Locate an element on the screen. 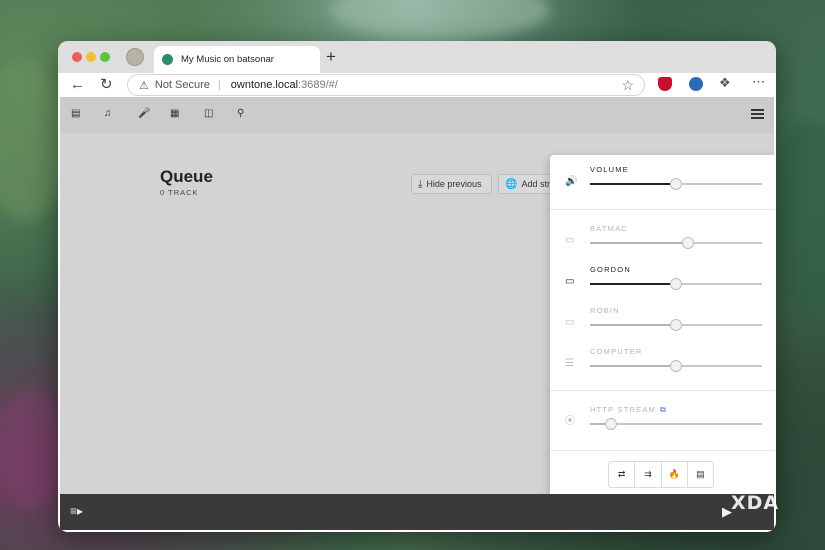 This screenshot has height=550, width=825. url-path: :3689/#/ is located at coordinates (318, 85).